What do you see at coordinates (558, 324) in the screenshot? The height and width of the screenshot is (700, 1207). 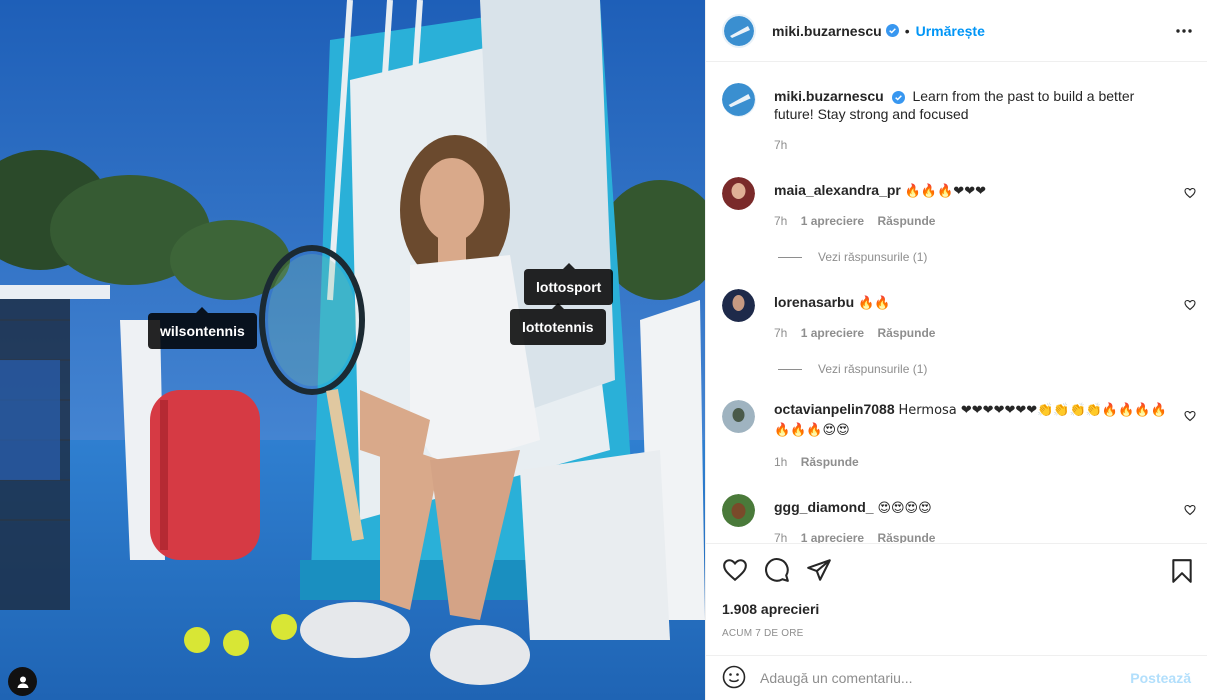 I see `product-tag: lottotennis` at bounding box center [558, 324].